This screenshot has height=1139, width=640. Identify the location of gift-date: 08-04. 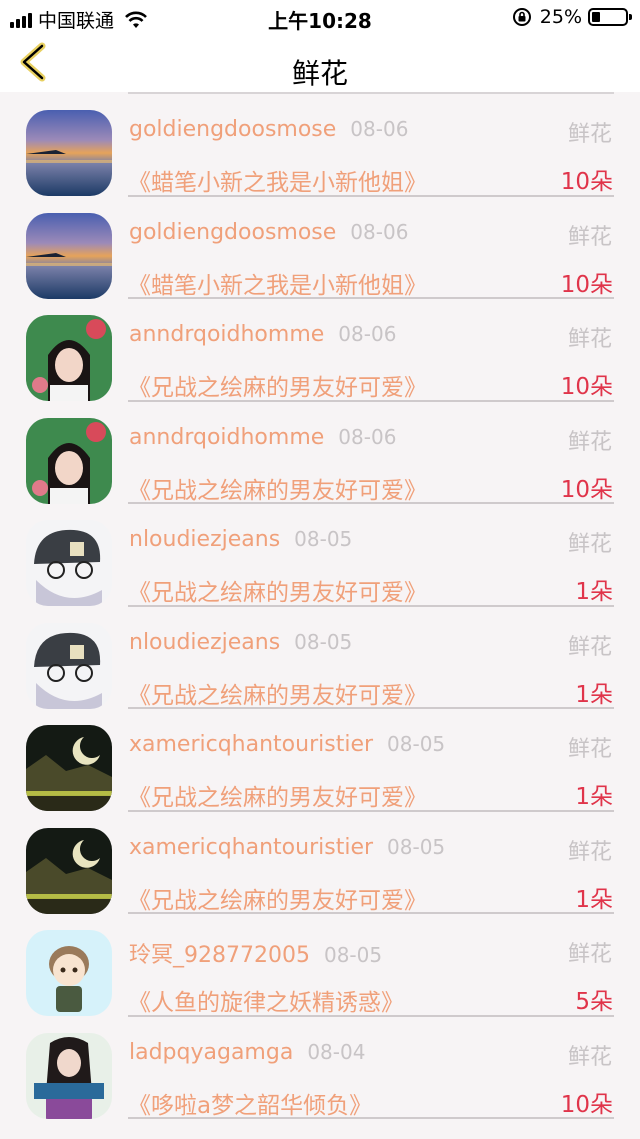
(336, 1051).